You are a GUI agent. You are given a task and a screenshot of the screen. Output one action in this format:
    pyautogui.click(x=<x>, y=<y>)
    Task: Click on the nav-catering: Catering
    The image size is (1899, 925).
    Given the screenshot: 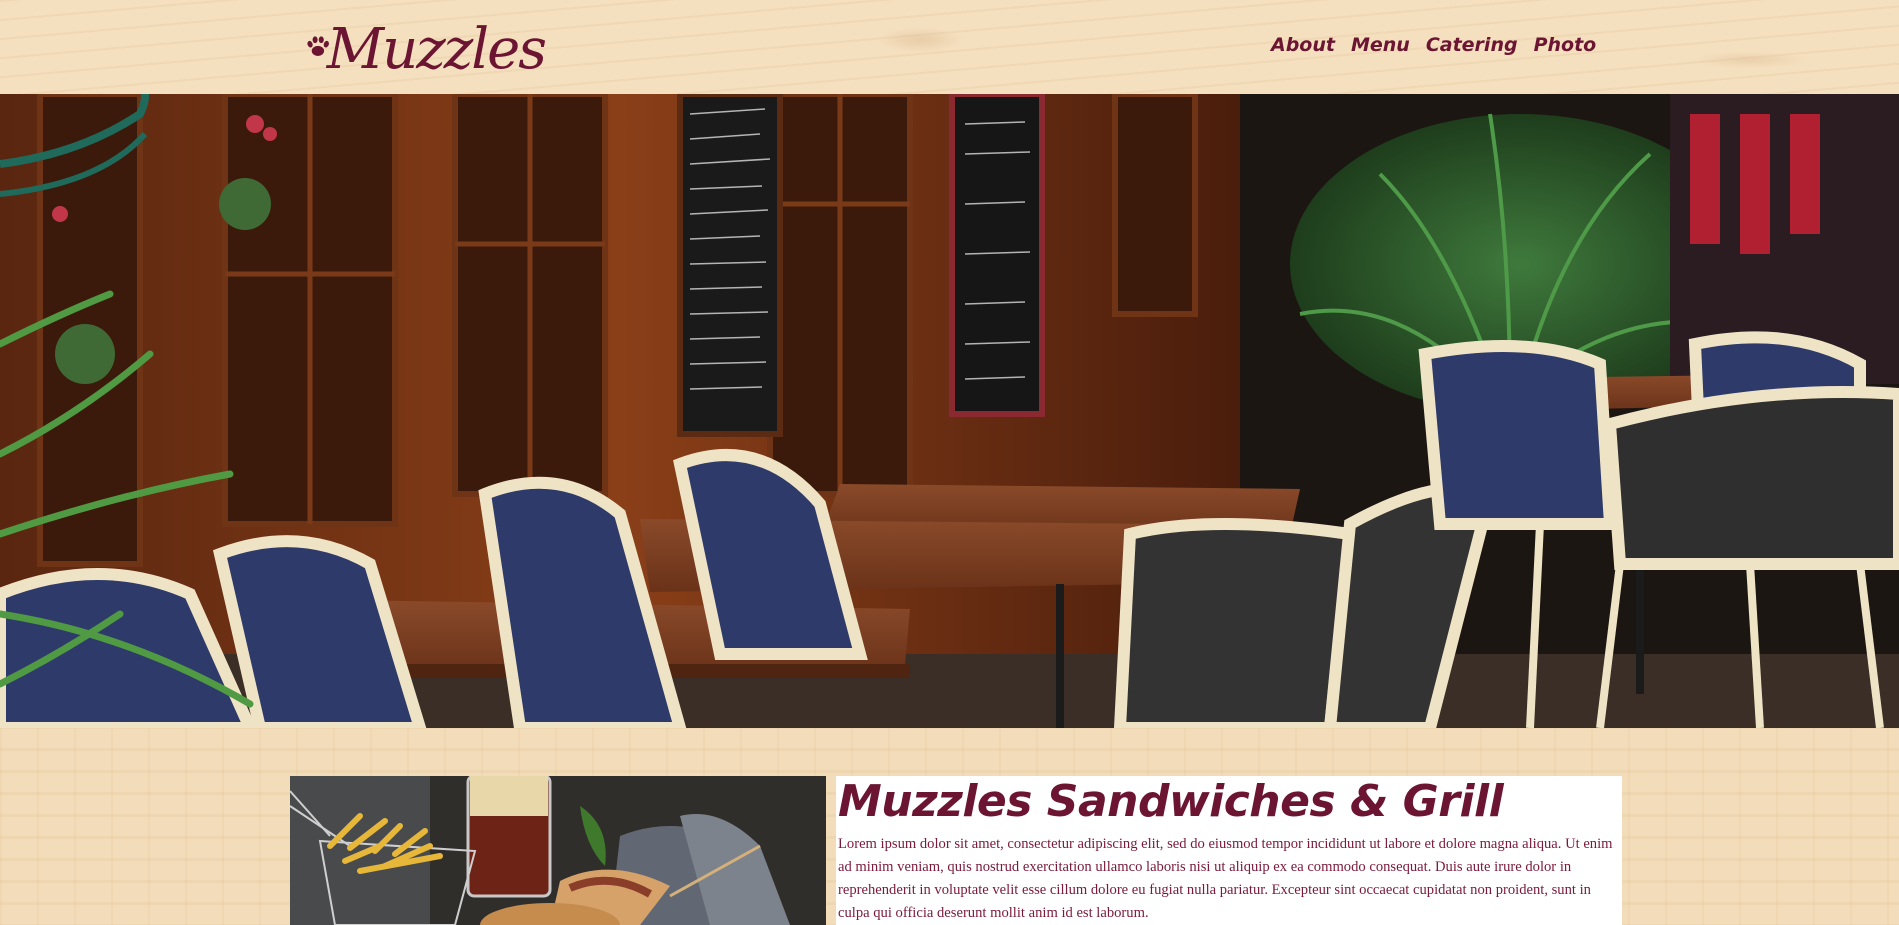 What is the action you would take?
    pyautogui.click(x=1472, y=45)
    